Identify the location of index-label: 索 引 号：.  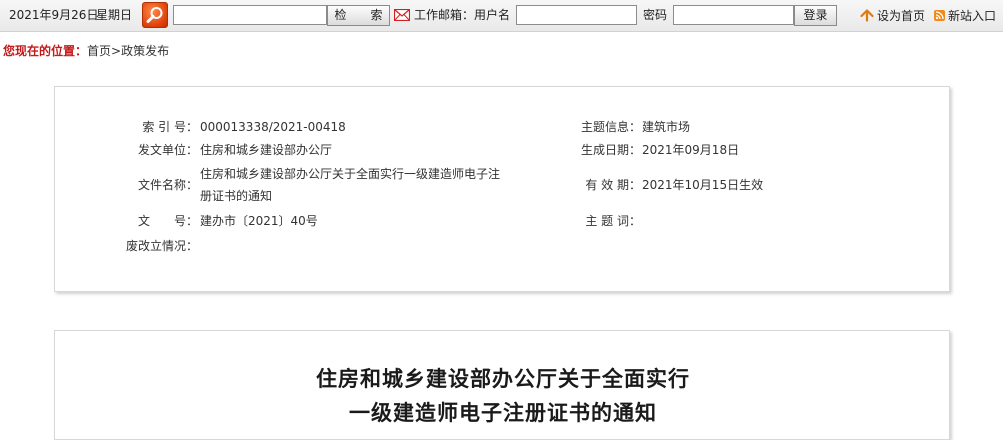
(170, 127).